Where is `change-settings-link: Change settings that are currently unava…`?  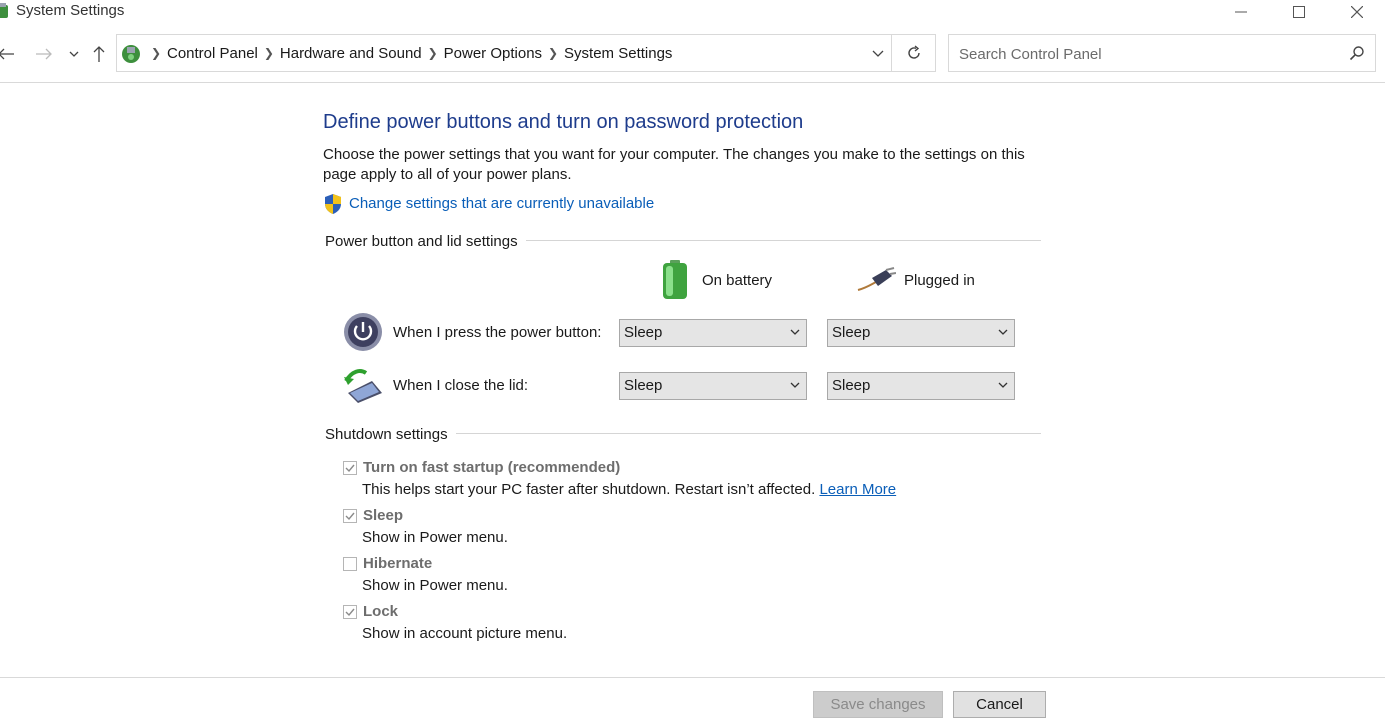
change-settings-link: Change settings that are currently unava… is located at coordinates (501, 203).